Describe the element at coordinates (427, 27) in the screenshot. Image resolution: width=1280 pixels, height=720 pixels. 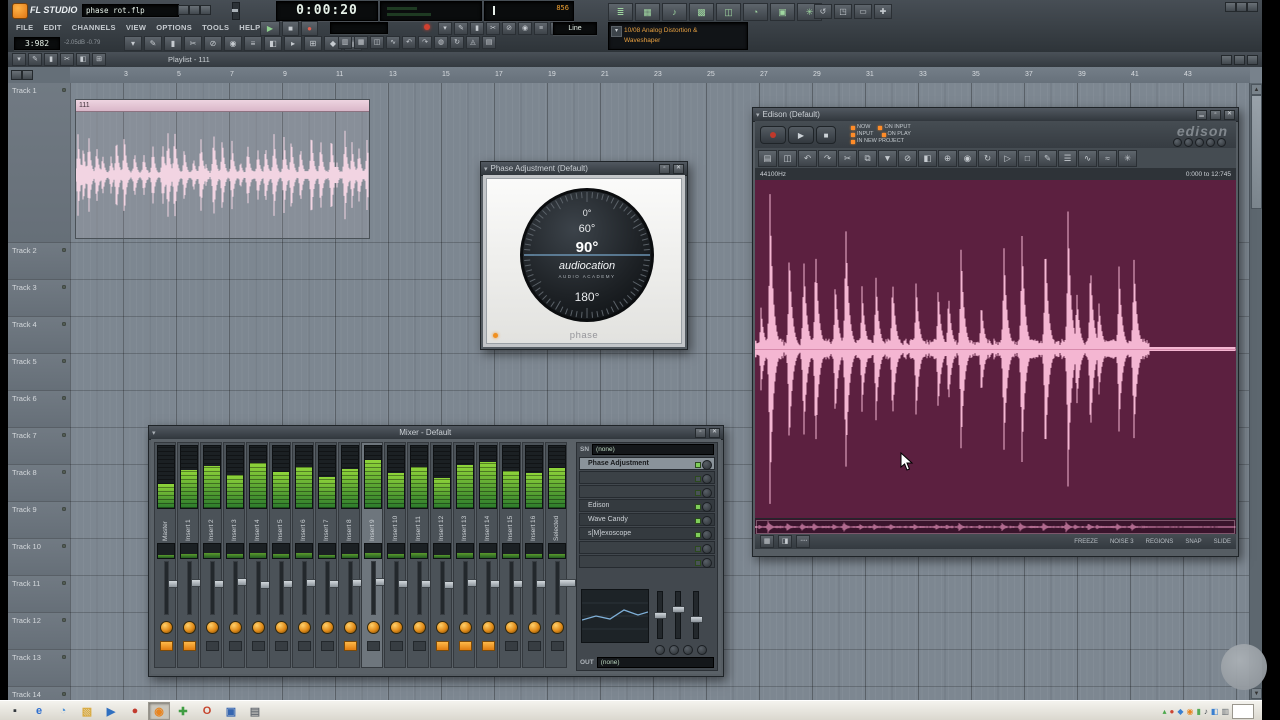
I see `record-led` at that location.